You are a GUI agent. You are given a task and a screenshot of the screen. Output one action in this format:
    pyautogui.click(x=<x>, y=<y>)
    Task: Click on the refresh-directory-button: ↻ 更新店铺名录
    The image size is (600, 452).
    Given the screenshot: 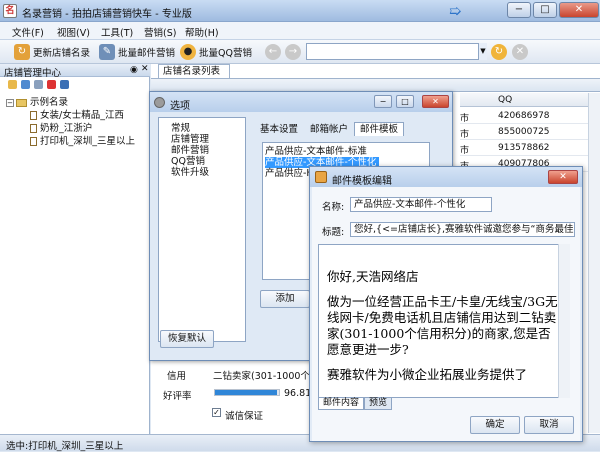 What is the action you would take?
    pyautogui.click(x=52, y=52)
    